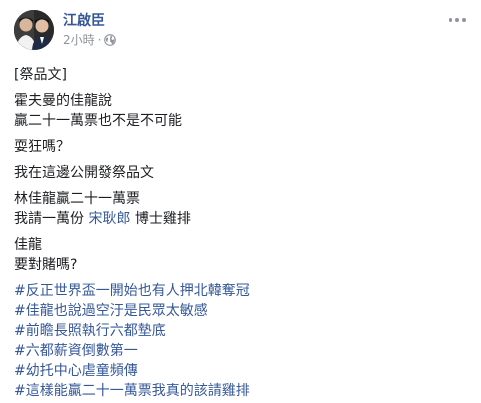 The width and height of the screenshot is (481, 403). I want to click on hashtag-link: #佳龍也說過空汙是民眾太敏感, so click(241, 311).